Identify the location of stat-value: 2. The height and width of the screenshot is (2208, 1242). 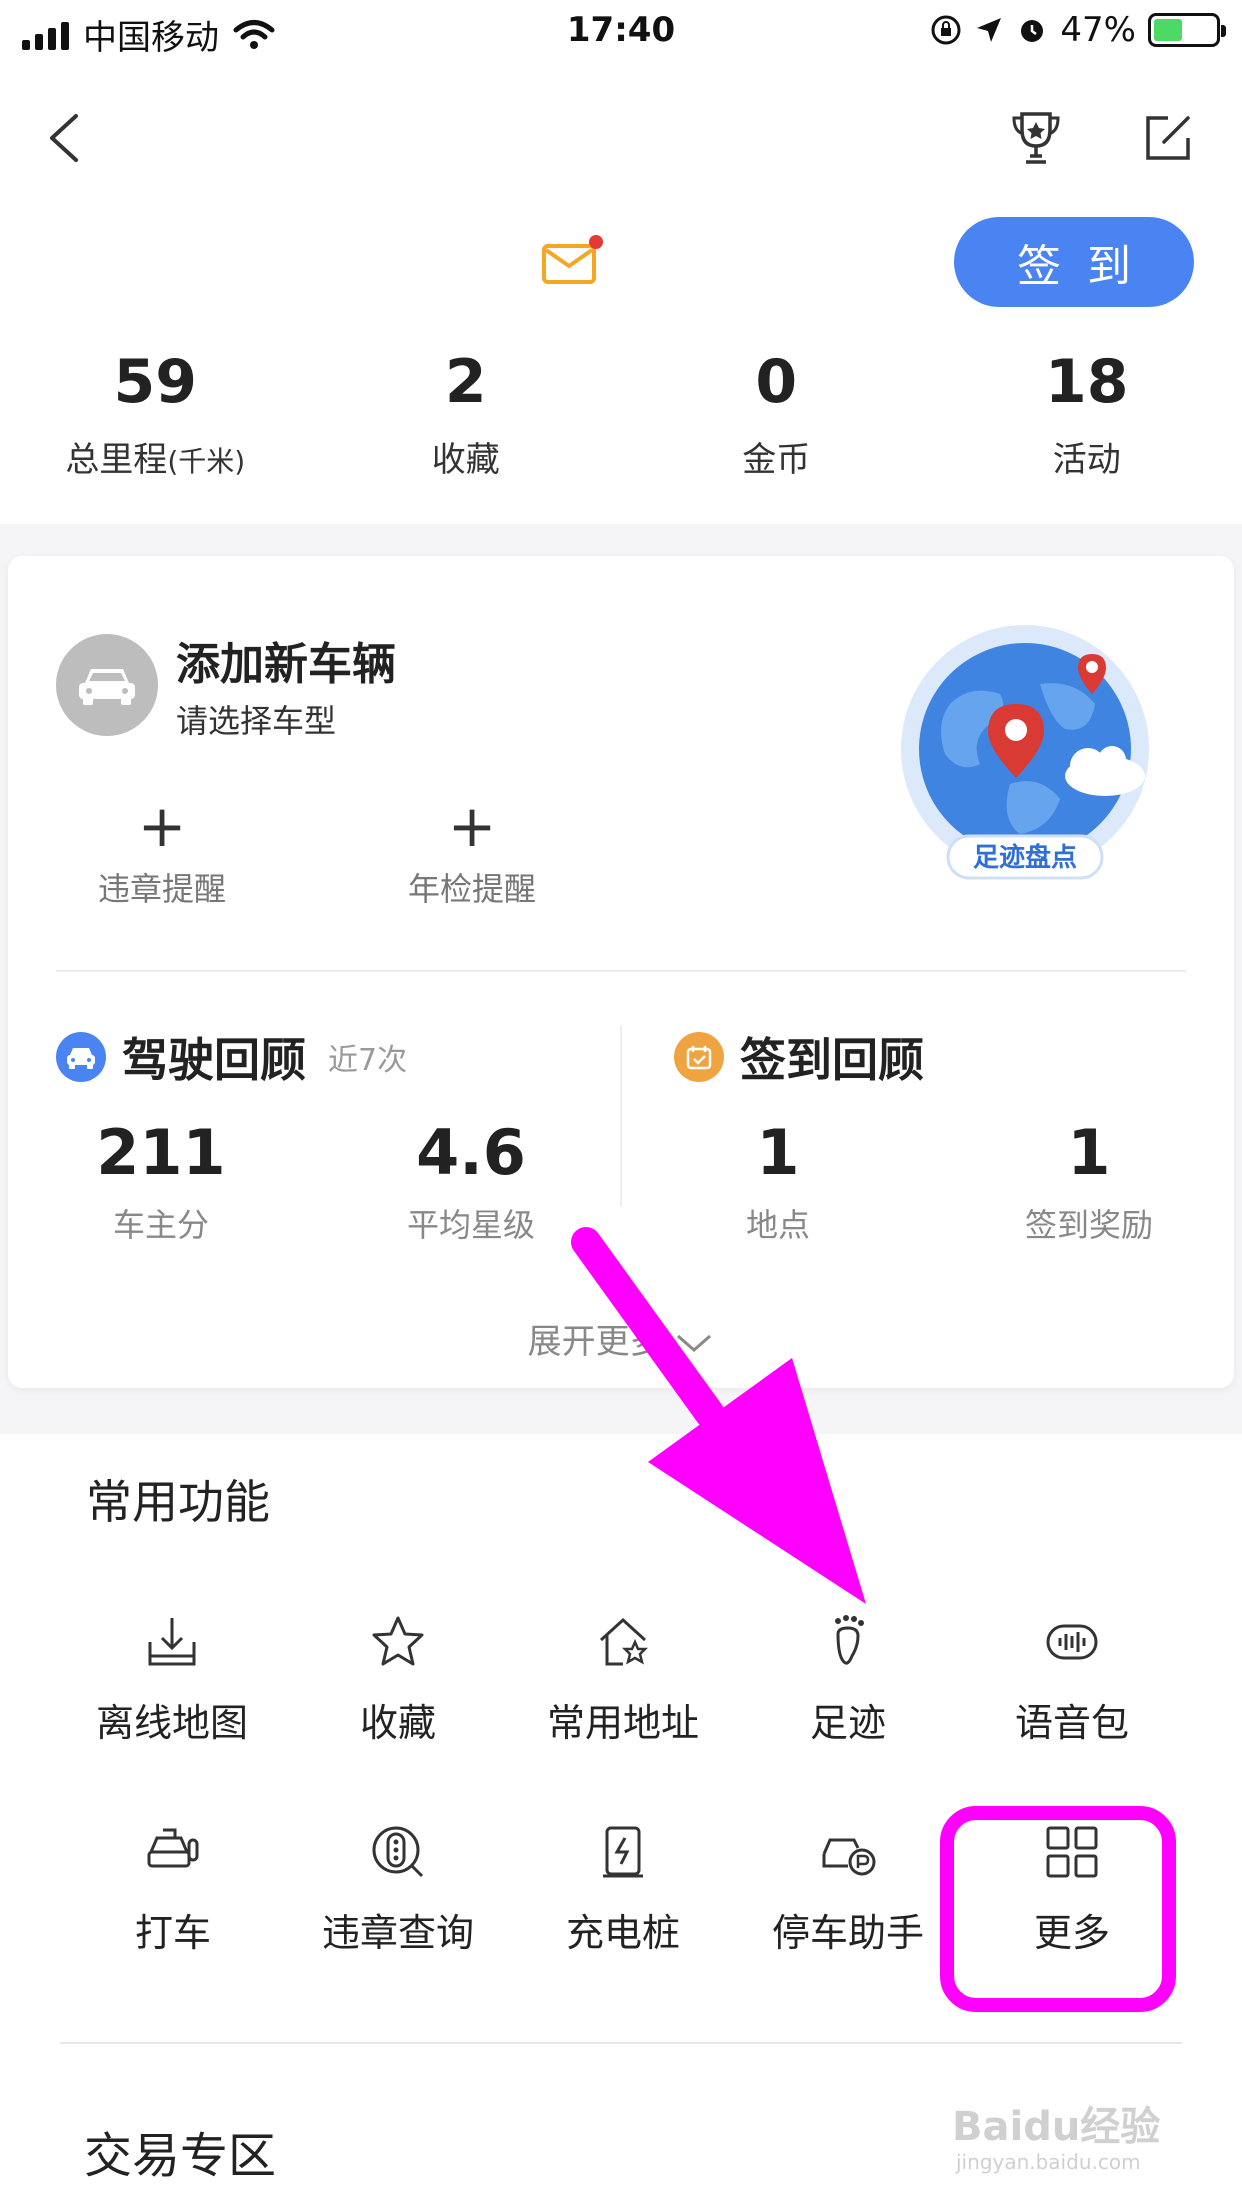
(465, 382).